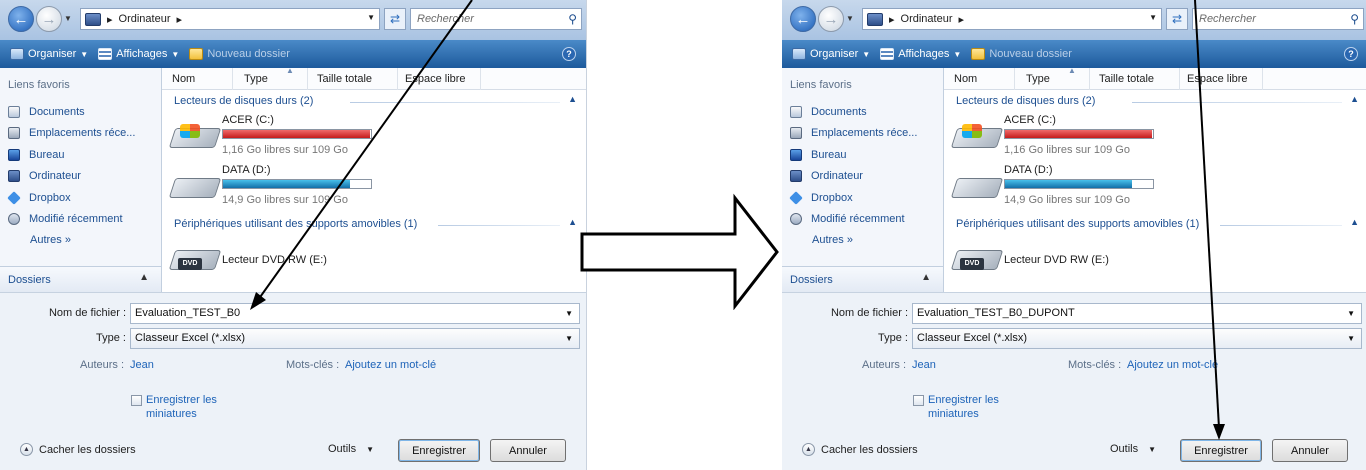 This screenshot has width=1366, height=470. Describe the element at coordinates (355, 313) in the screenshot. I see `filename-input: Evaluation_TEST_B0 ▼` at that location.